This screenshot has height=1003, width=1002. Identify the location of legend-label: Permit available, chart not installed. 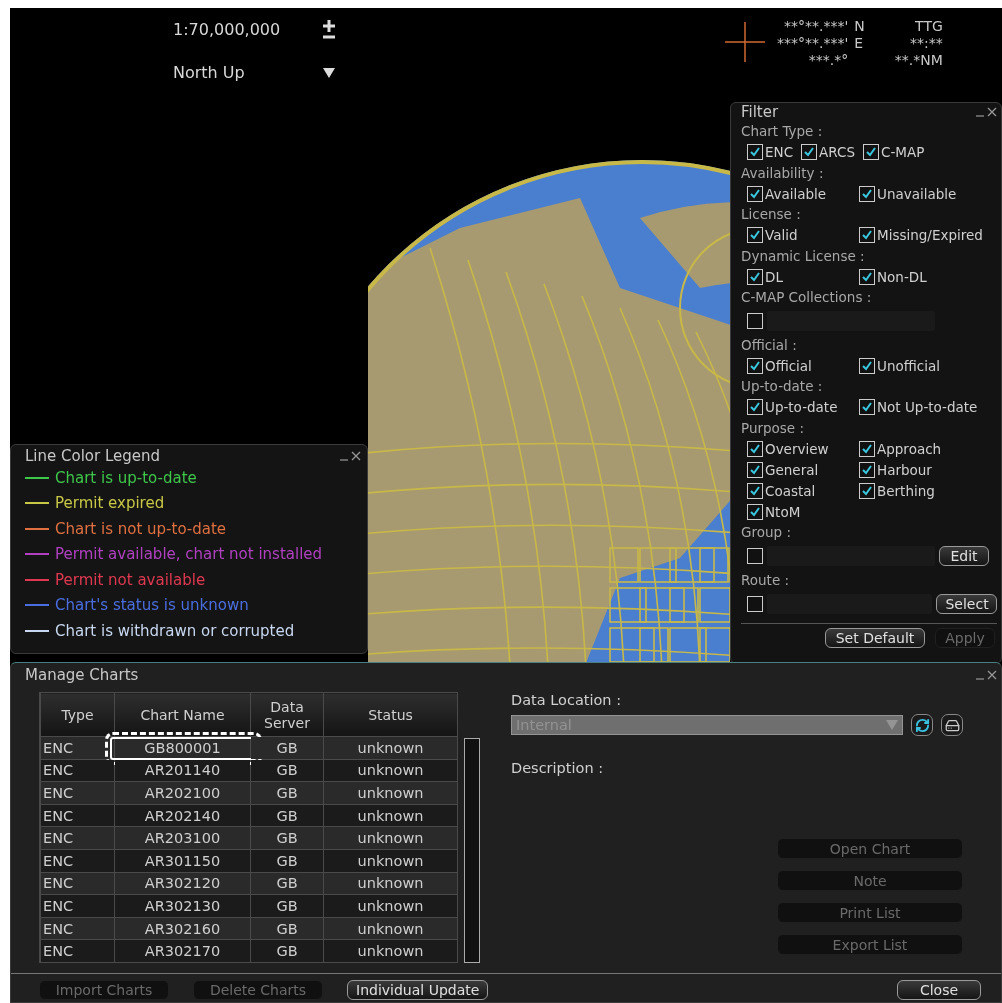
(189, 554).